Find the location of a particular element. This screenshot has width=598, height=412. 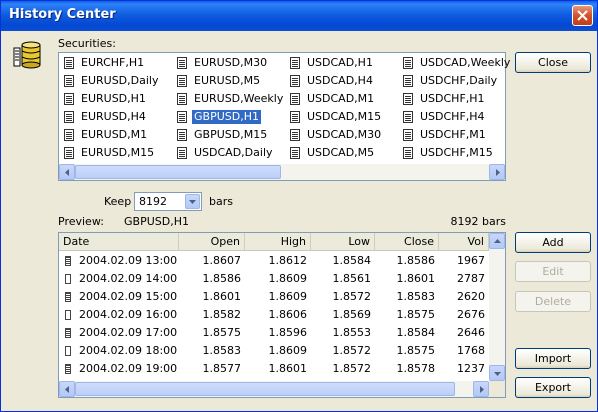

cell-open: 1.8601 is located at coordinates (222, 296).